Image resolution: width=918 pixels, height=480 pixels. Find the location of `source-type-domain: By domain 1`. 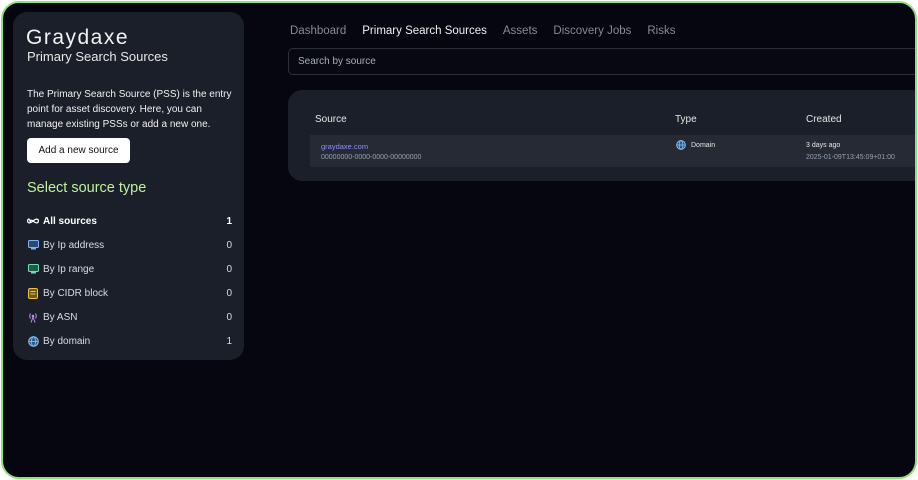

source-type-domain: By domain 1 is located at coordinates (129, 341).